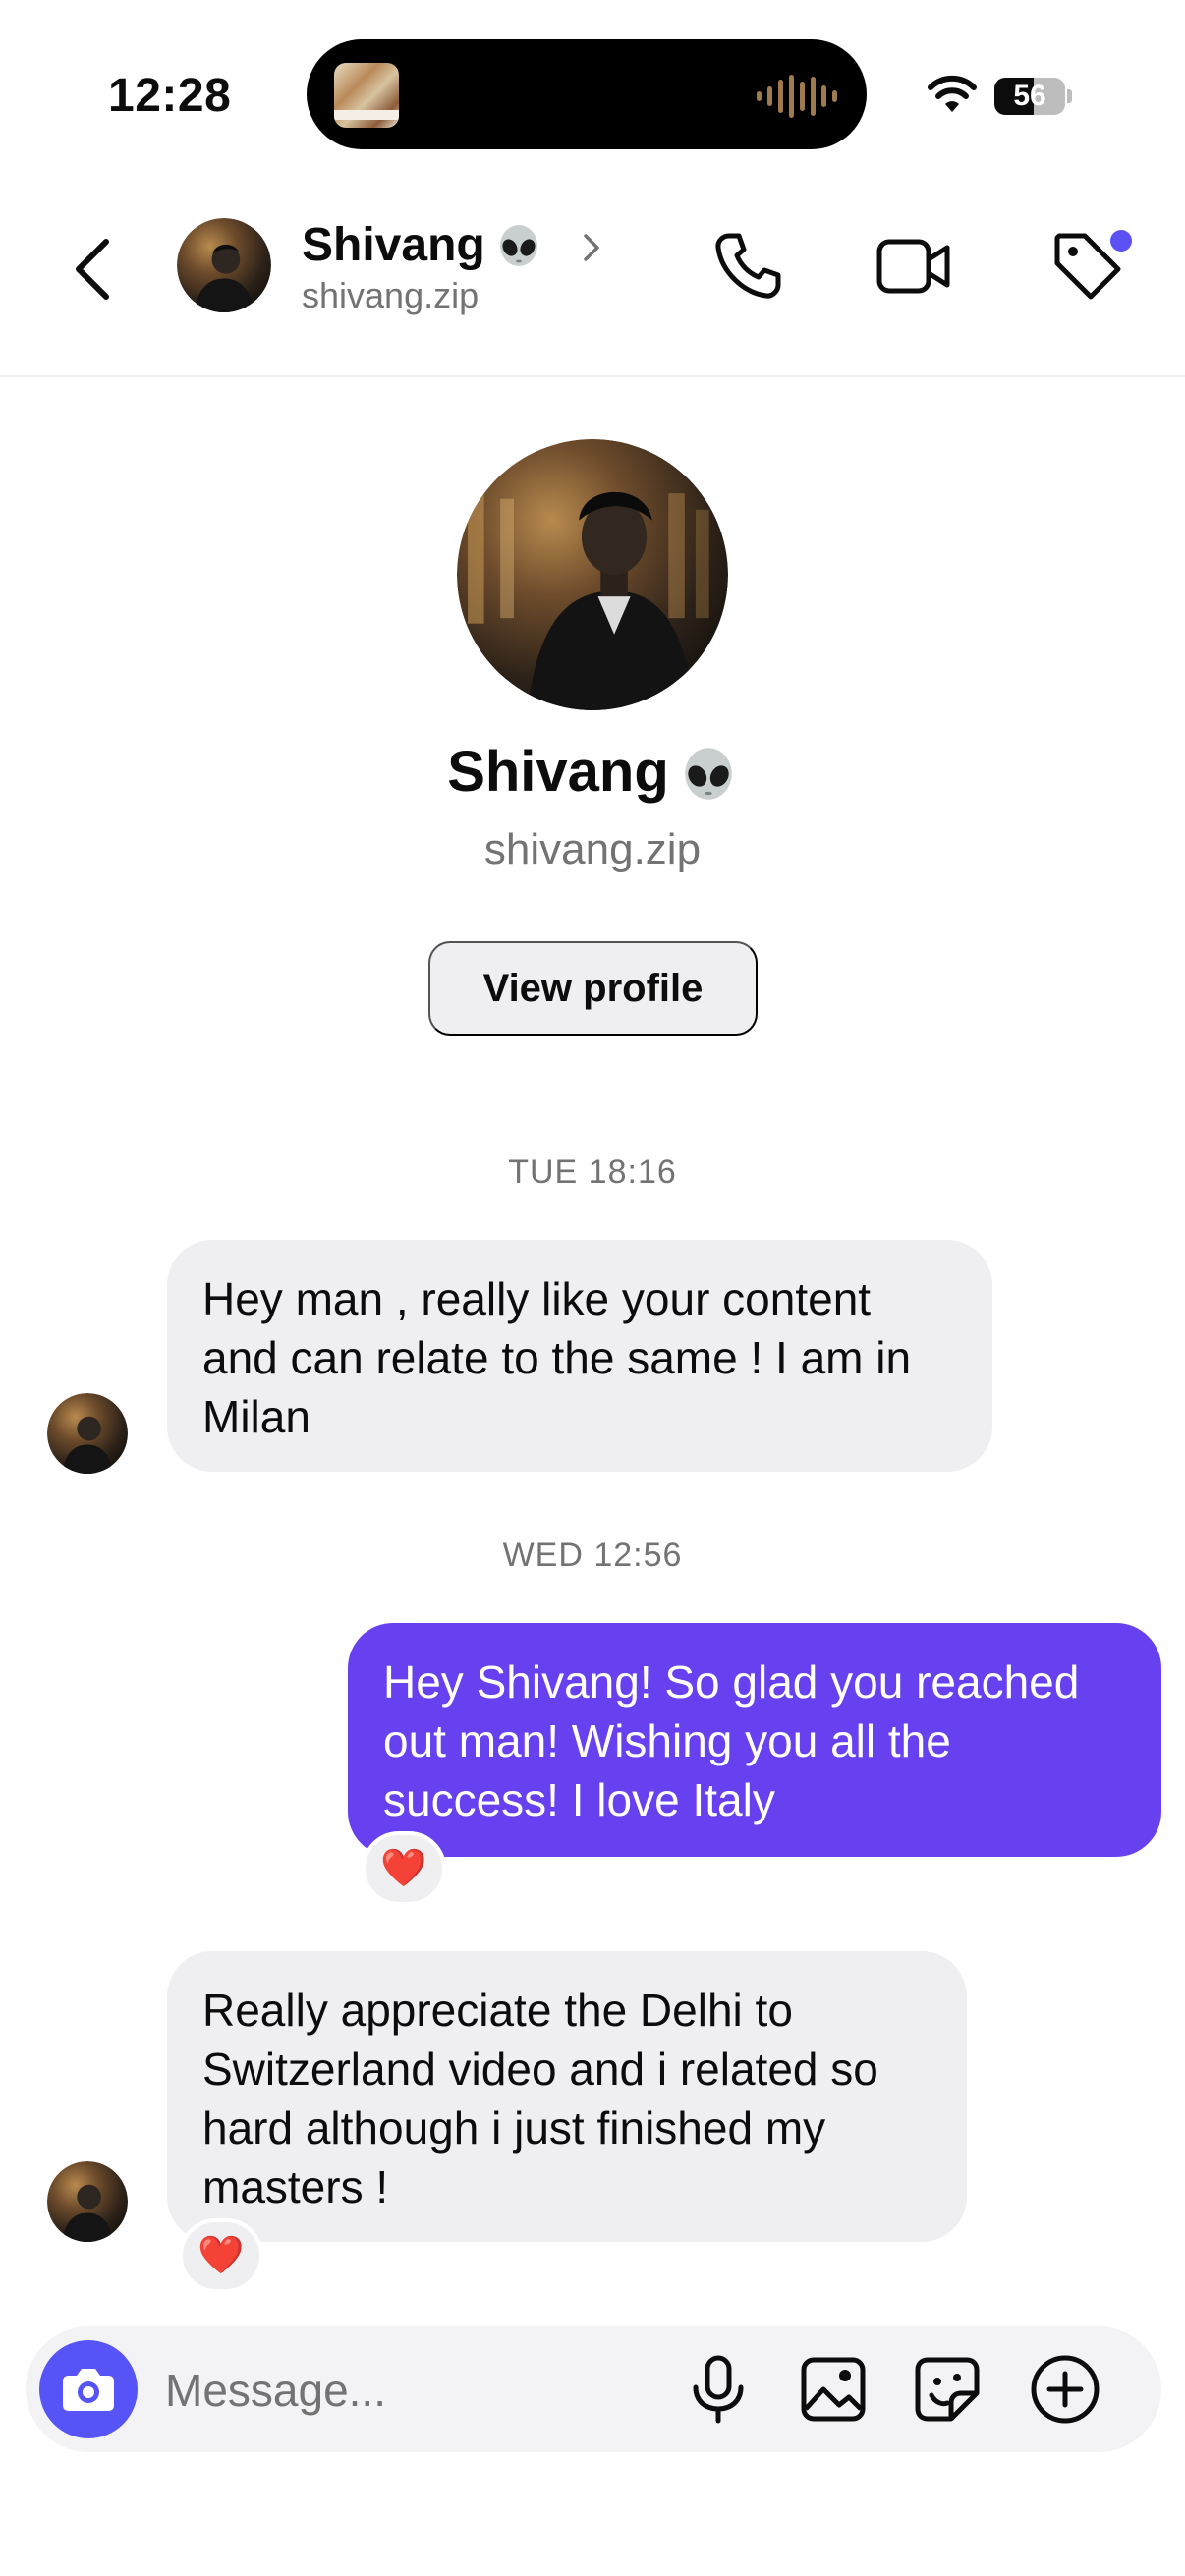 This screenshot has width=1185, height=2576. I want to click on profile-username: shivang.zip, so click(592, 849).